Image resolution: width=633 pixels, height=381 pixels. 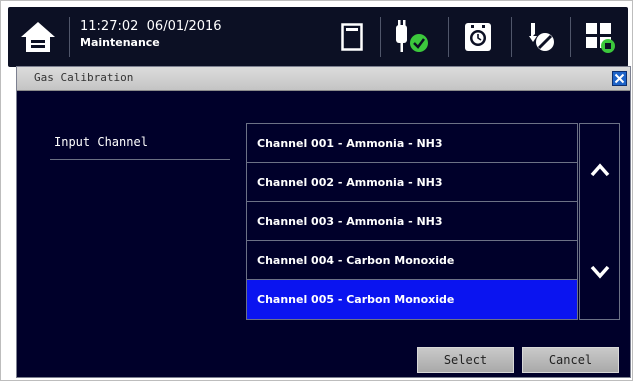 What do you see at coordinates (151, 26) in the screenshot?
I see `time-date: 11:27:02 06/01/2016` at bounding box center [151, 26].